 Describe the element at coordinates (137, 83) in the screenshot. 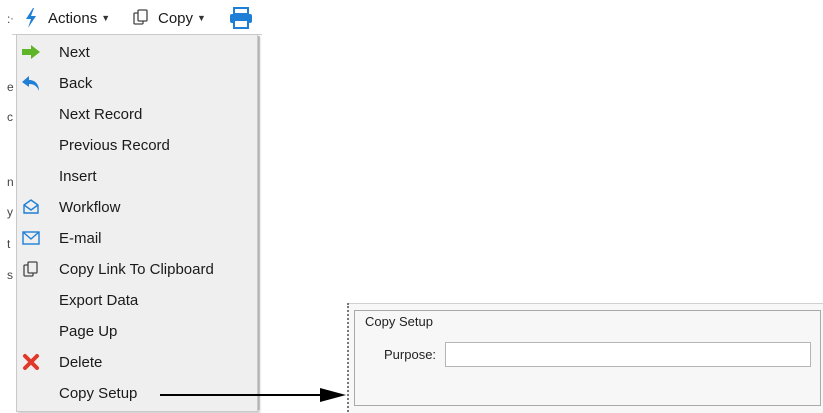

I see `menu-item-back: Back` at that location.